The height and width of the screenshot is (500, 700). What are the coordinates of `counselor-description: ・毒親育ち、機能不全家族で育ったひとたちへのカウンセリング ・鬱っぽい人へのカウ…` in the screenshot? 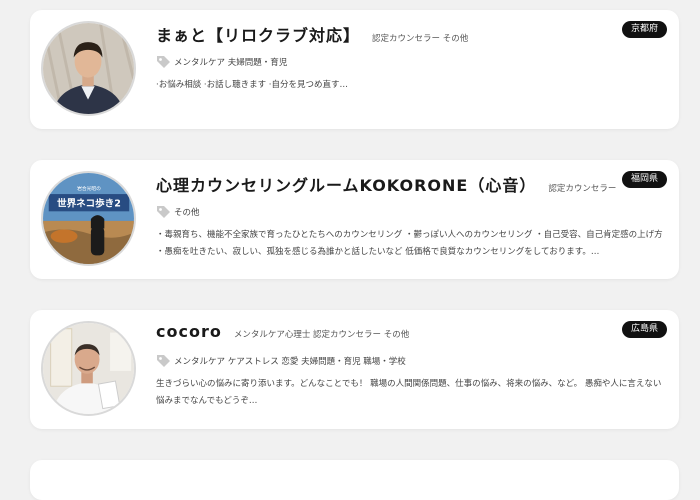 It's located at (409, 243).